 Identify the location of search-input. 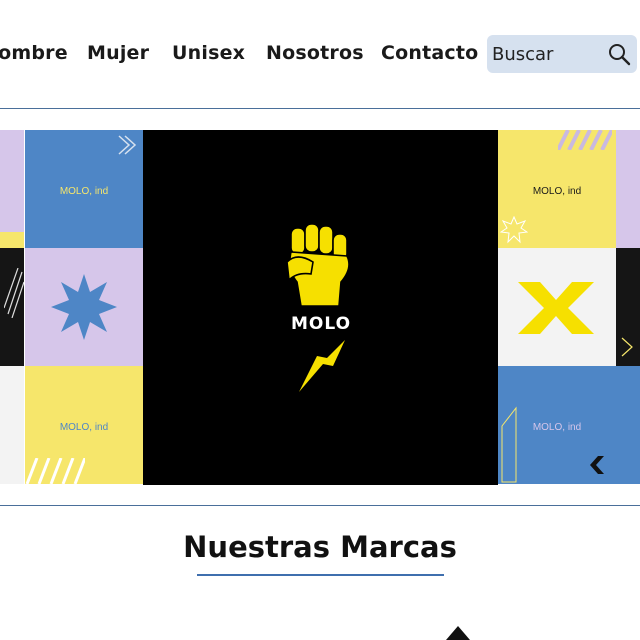
(547, 54).